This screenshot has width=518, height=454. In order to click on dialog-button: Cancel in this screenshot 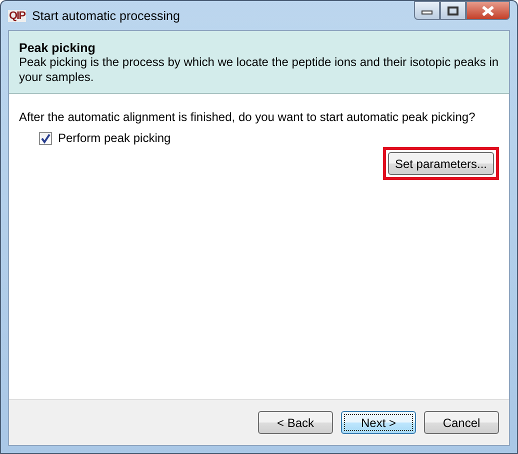, I will do `click(461, 422)`.